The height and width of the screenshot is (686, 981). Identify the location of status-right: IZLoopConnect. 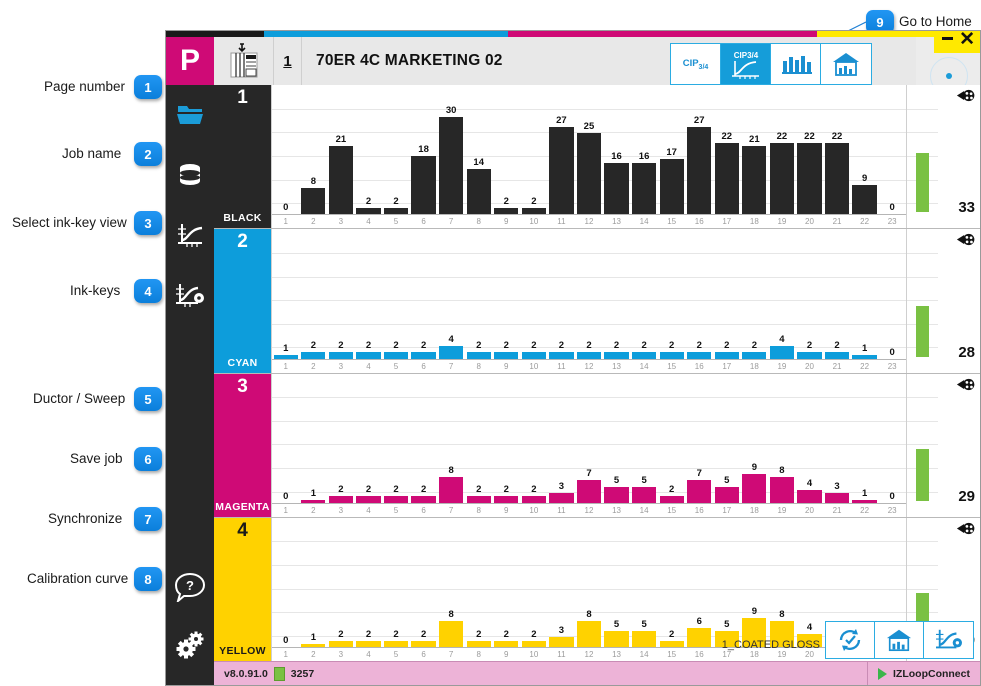
(923, 673).